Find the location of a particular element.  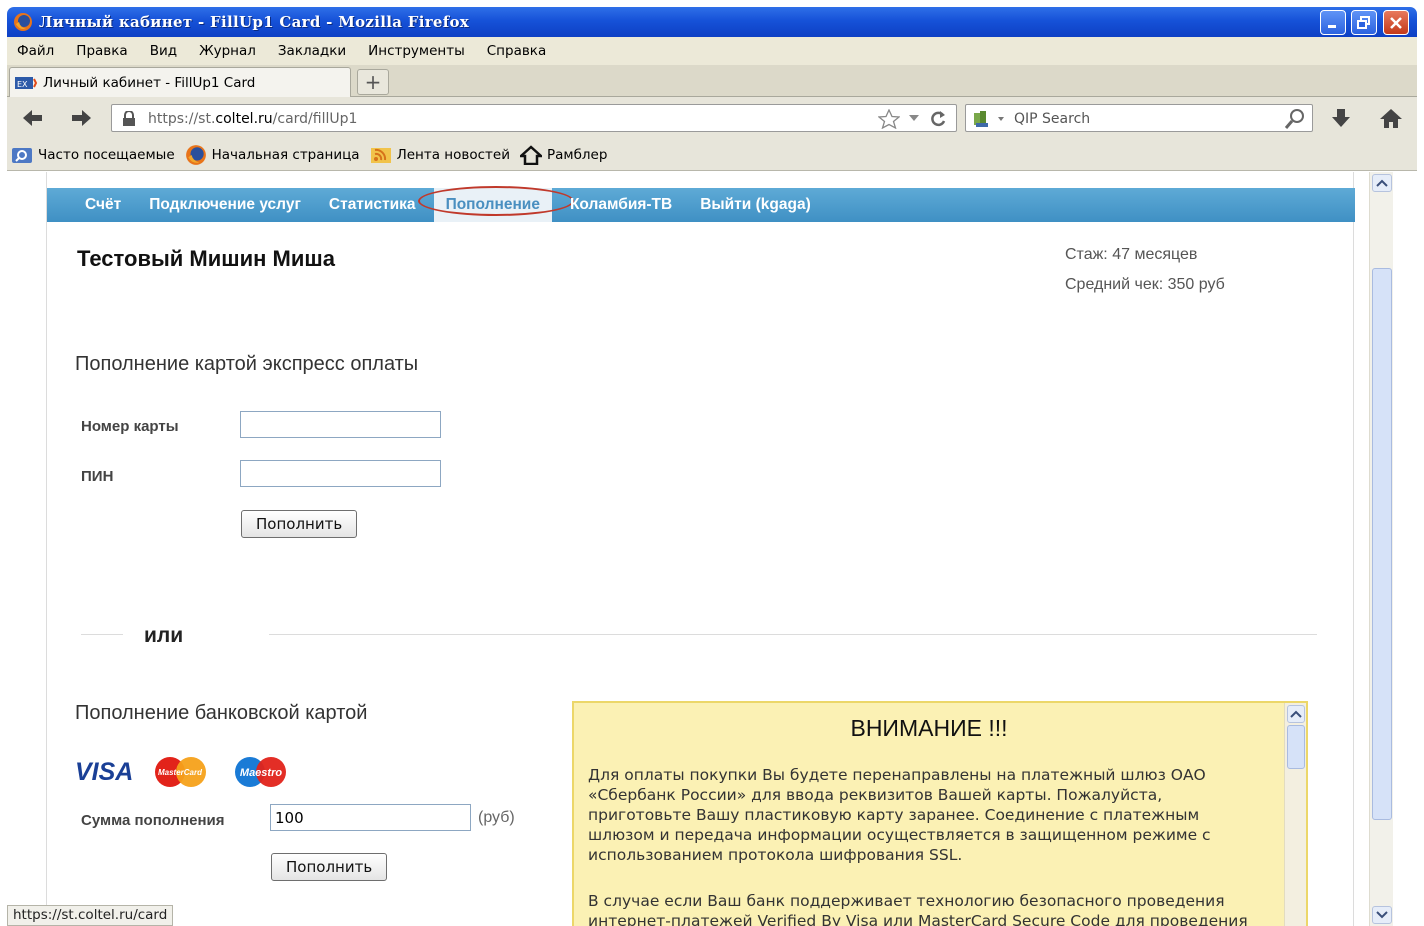

nav-columbia-tv: Коламбия-ТВ is located at coordinates (621, 205).